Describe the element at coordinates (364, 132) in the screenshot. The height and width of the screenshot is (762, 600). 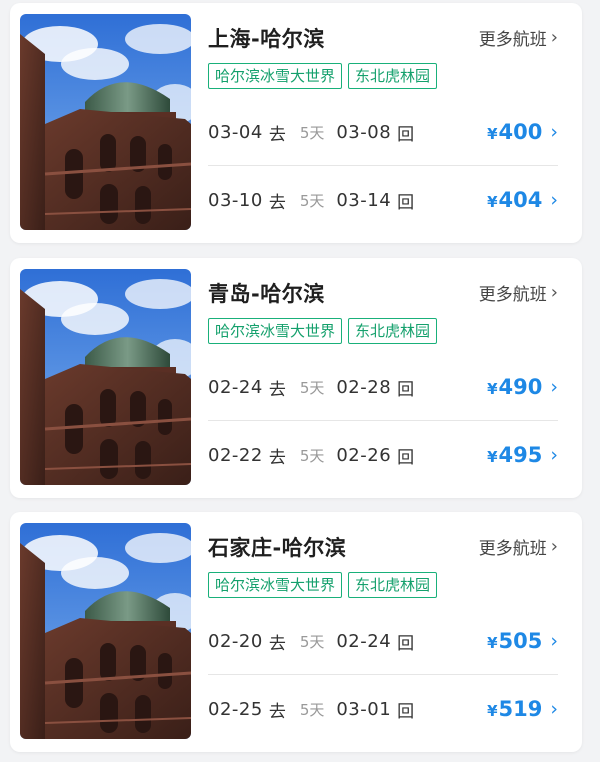
I see `return-date: 03-08` at that location.